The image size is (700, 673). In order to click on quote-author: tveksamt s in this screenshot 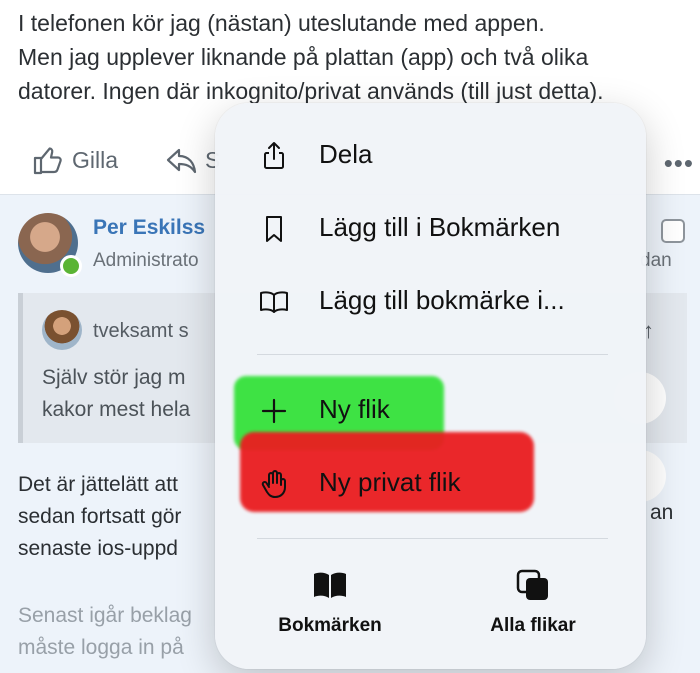, I will do `click(141, 331)`.